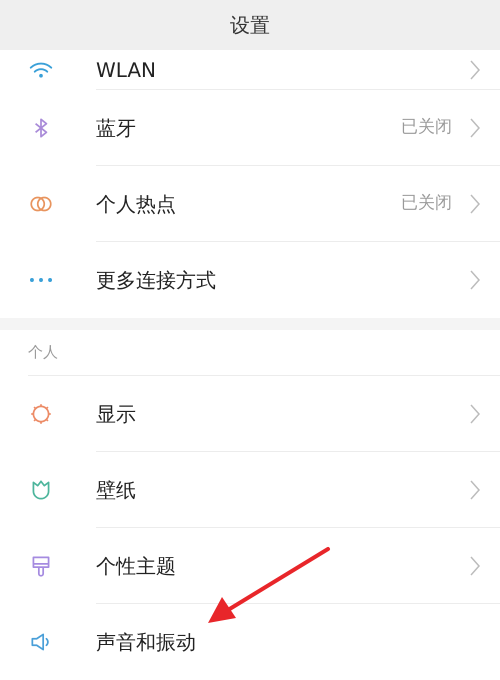  Describe the element at coordinates (146, 642) in the screenshot. I see `item-label: 声音和振动` at that location.